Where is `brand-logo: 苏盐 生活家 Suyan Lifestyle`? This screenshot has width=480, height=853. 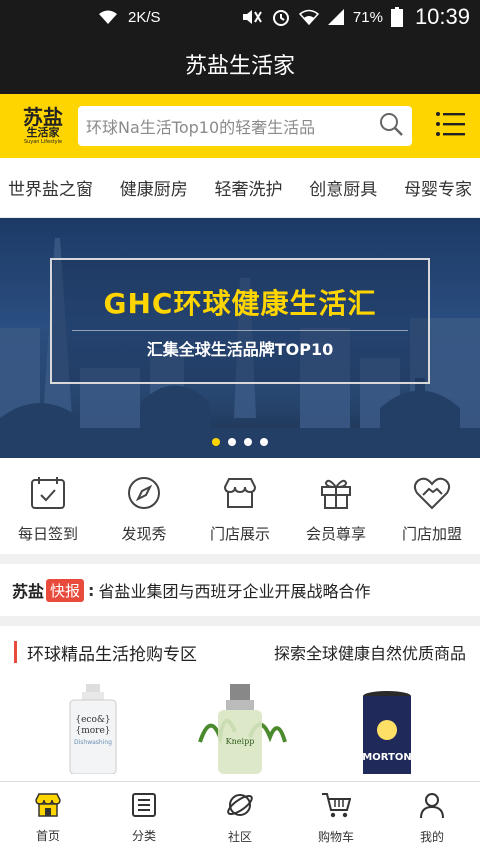 brand-logo: 苏盐 生活家 Suyan Lifestyle is located at coordinates (43, 126).